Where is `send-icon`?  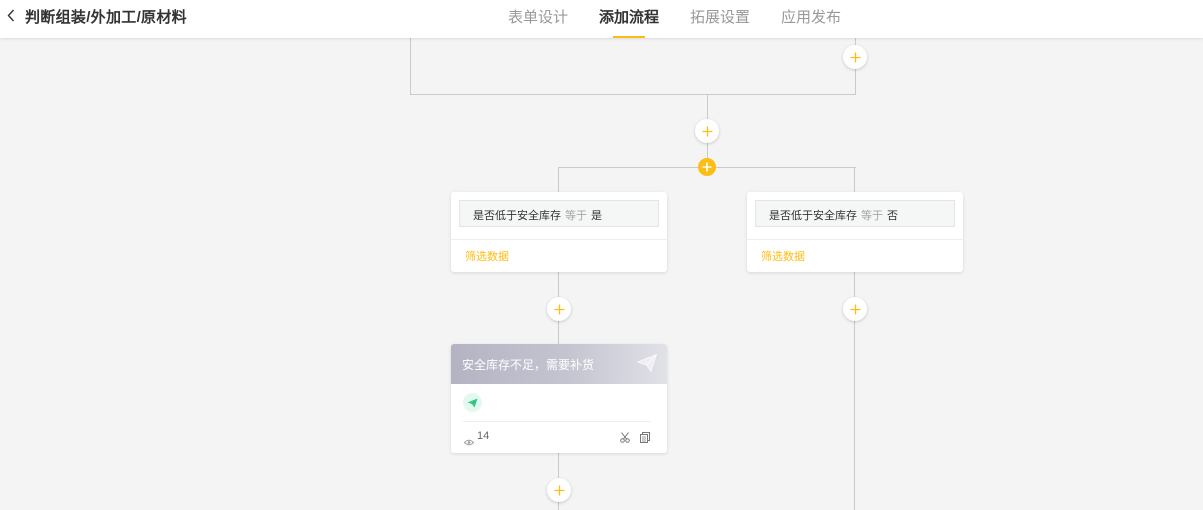
send-icon is located at coordinates (472, 402).